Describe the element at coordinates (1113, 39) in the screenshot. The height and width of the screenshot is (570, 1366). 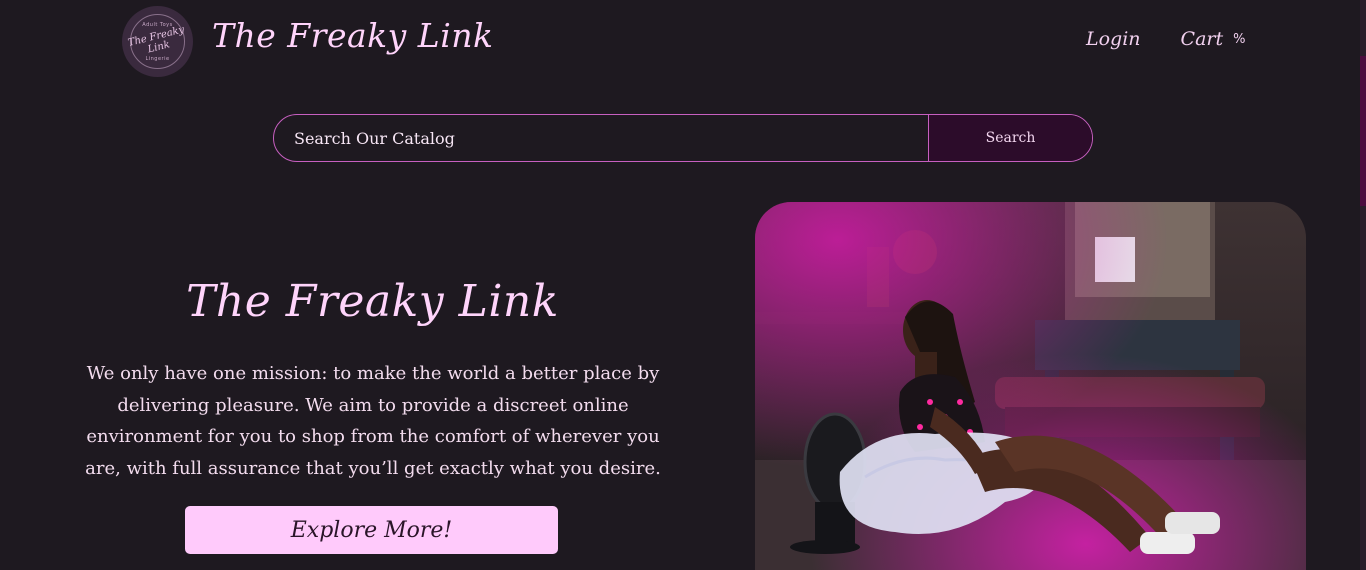
I see `login-link: Login` at that location.